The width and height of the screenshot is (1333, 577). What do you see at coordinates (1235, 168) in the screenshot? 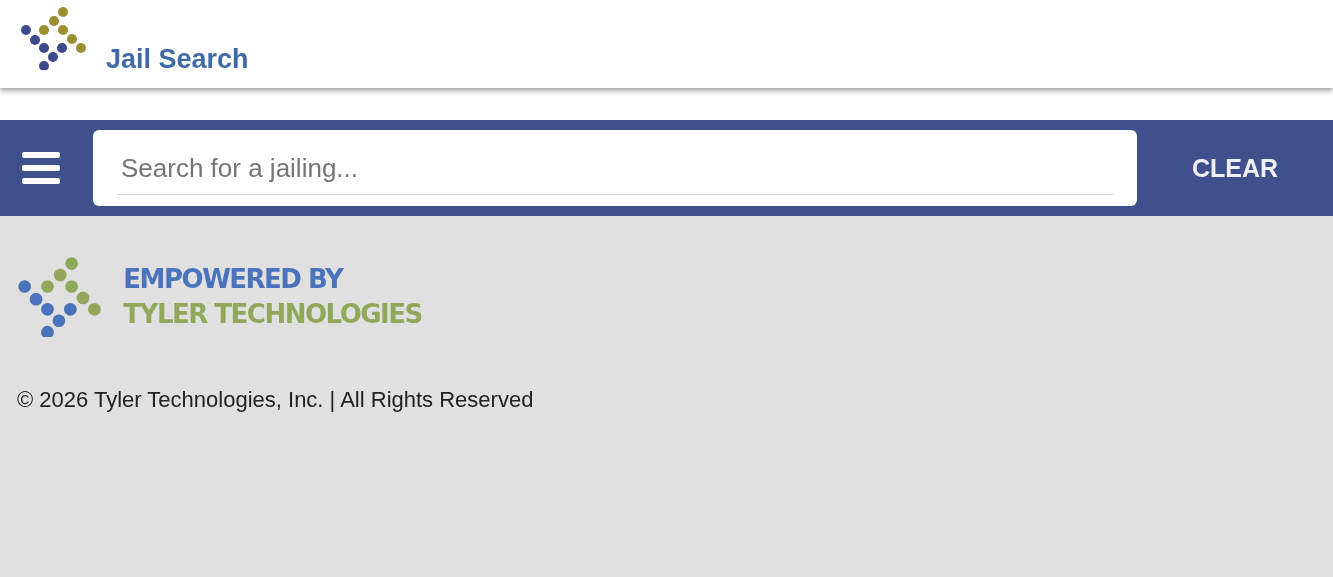
I see `clear-button: CLEAR` at bounding box center [1235, 168].